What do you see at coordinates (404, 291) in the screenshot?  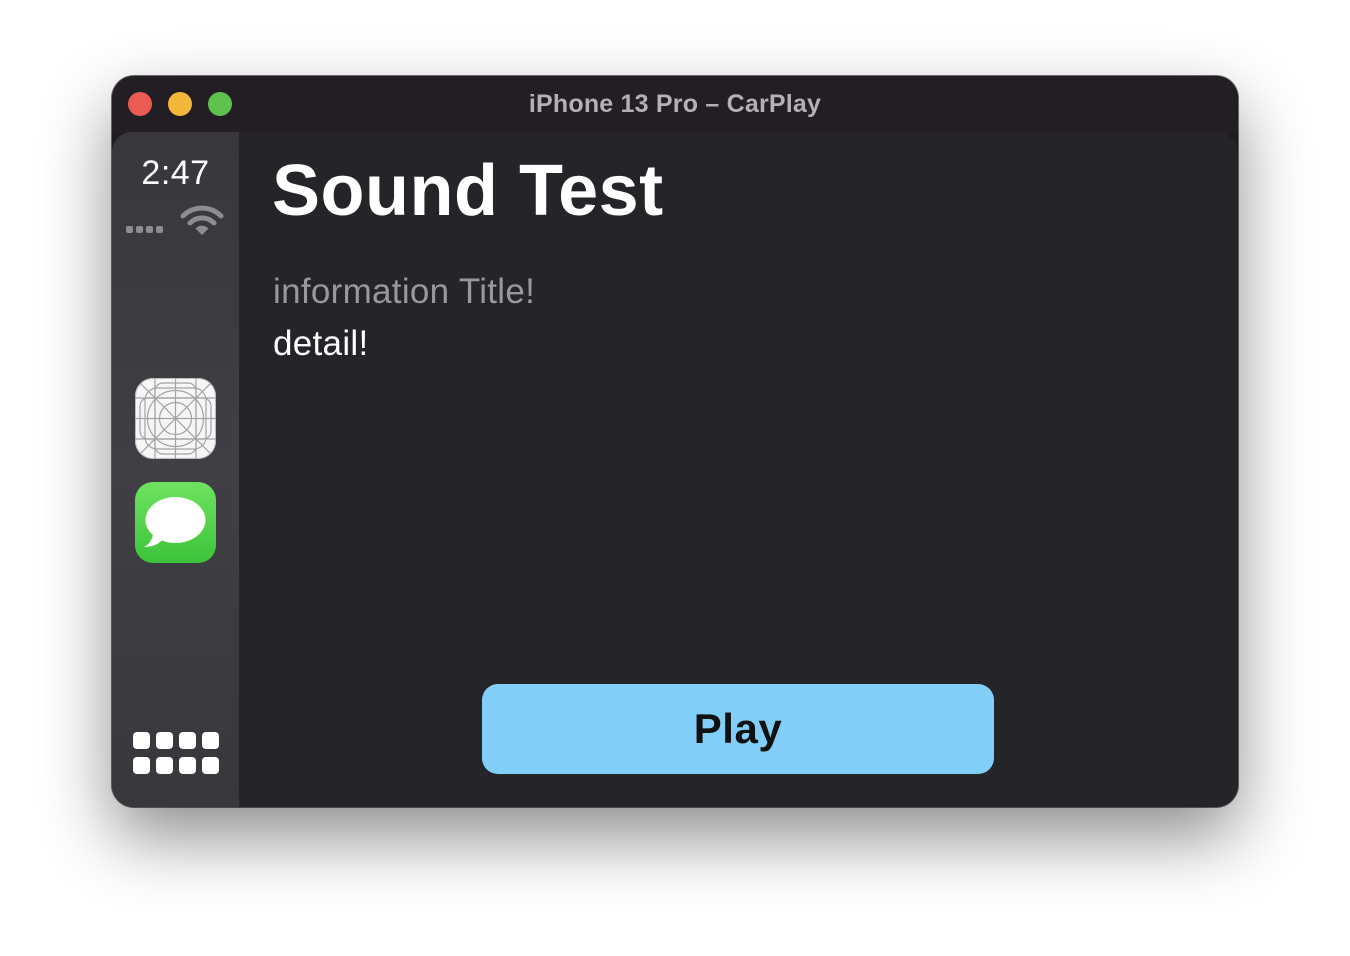 I see `information-title: information Title!` at bounding box center [404, 291].